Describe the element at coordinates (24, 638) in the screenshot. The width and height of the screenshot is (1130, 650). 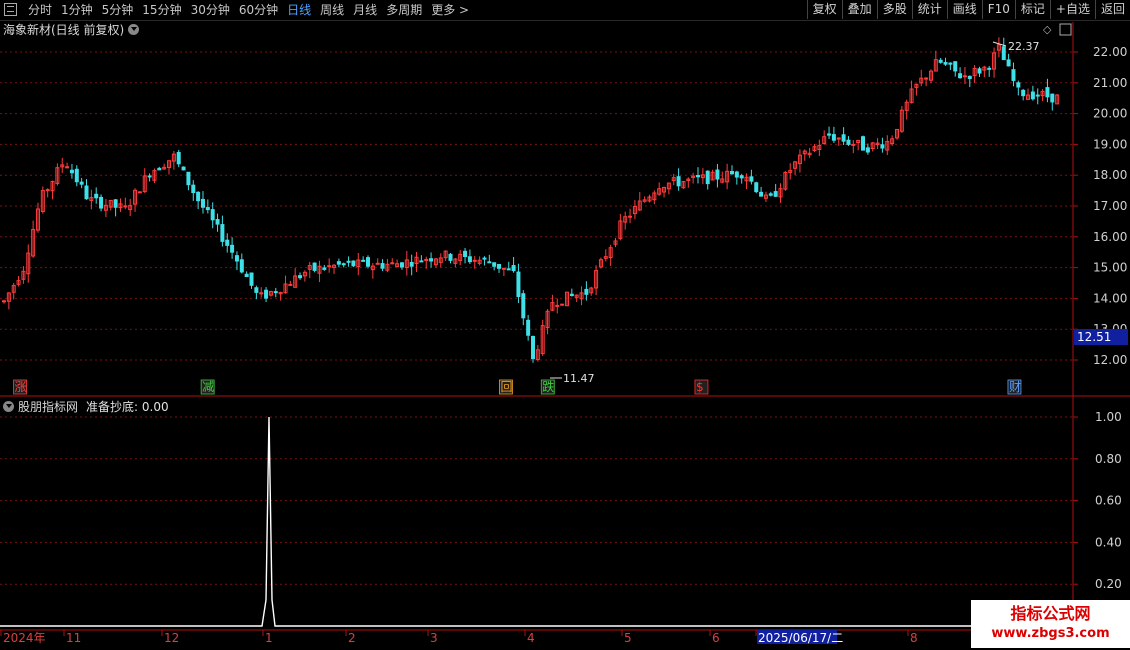
I see `x-axis-label: 2024年` at that location.